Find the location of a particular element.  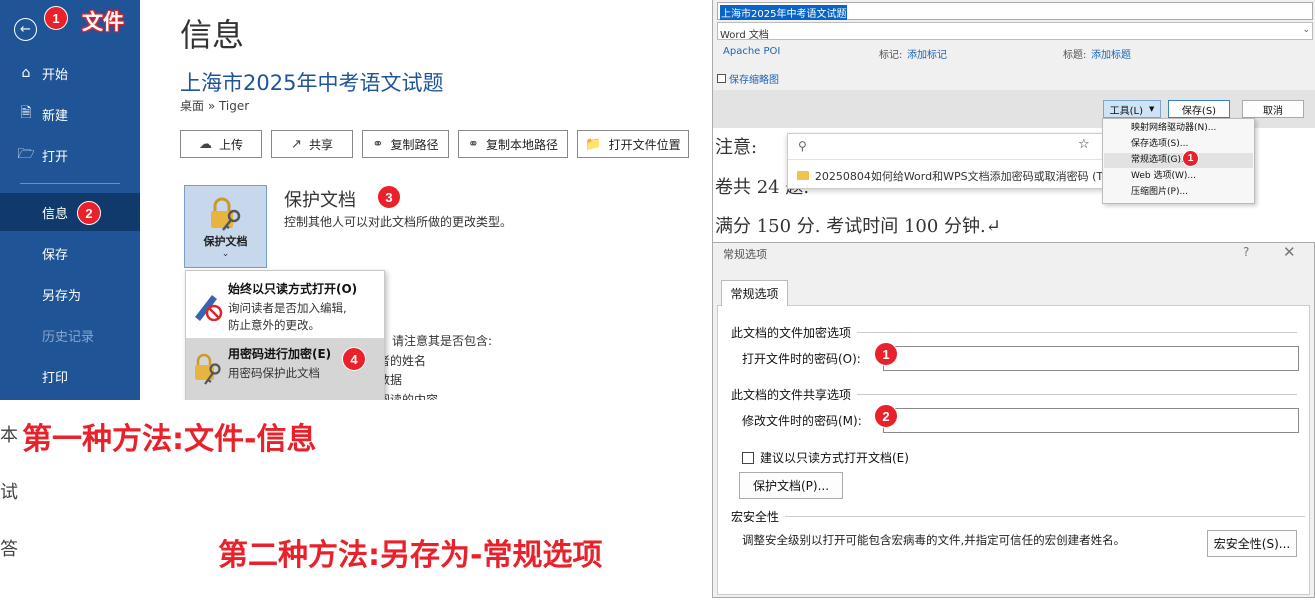

filename-value: 上海市2025年中考语文试题 is located at coordinates (784, 12).